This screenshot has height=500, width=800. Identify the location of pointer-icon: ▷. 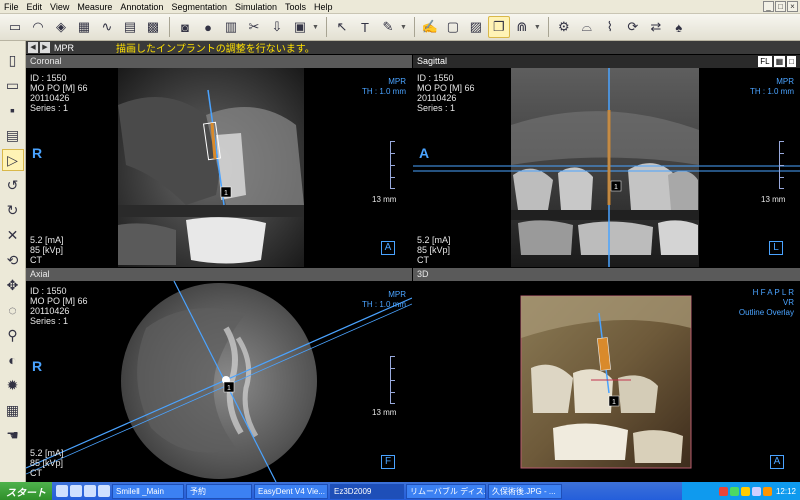
(12, 160).